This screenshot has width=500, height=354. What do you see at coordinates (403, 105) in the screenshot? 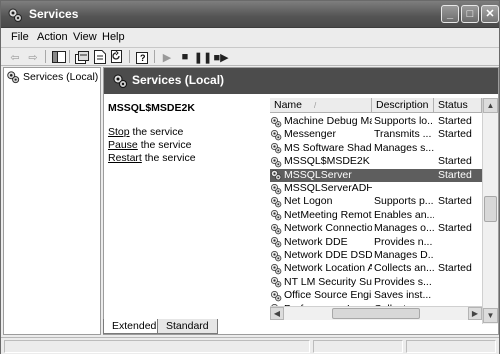
I see `column-header-description: Description` at bounding box center [403, 105].